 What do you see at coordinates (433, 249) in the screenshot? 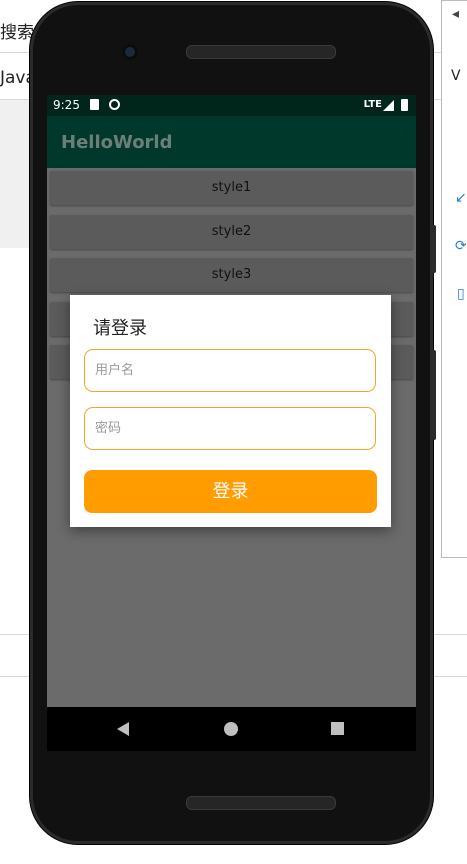
I see `power-button` at bounding box center [433, 249].